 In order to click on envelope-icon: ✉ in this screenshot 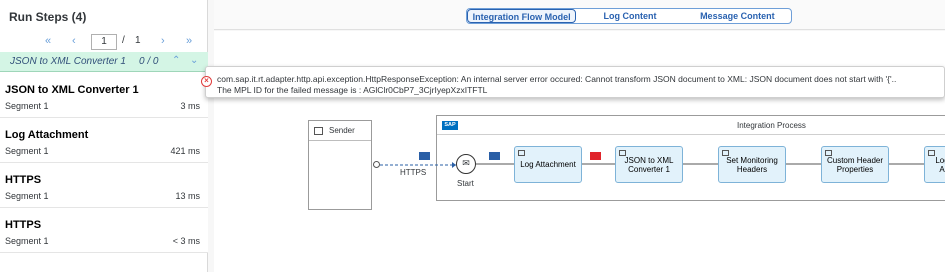, I will do `click(466, 163)`.